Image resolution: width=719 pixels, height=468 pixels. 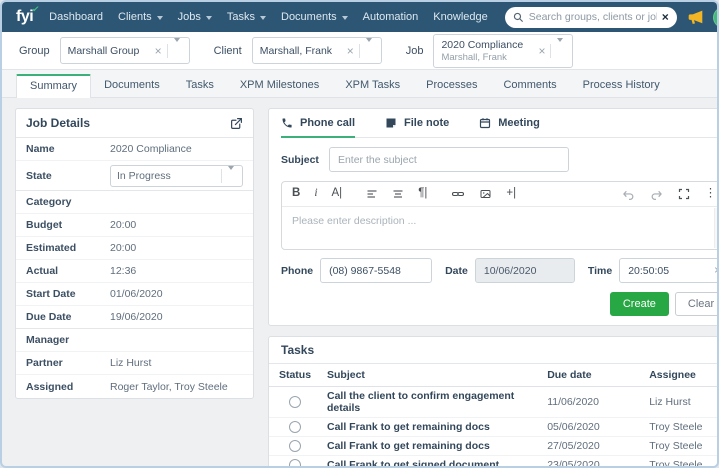 I want to click on link-icon, so click(x=458, y=194).